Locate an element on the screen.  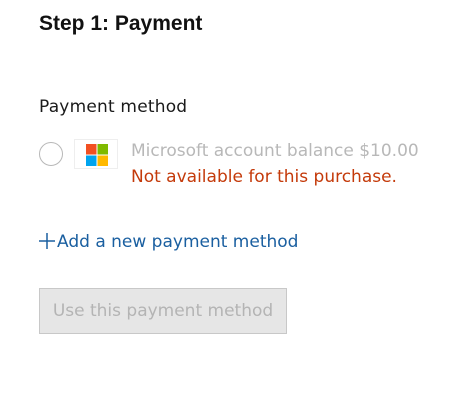
payment-option-name: Microsoft account balance $10.00 is located at coordinates (275, 151).